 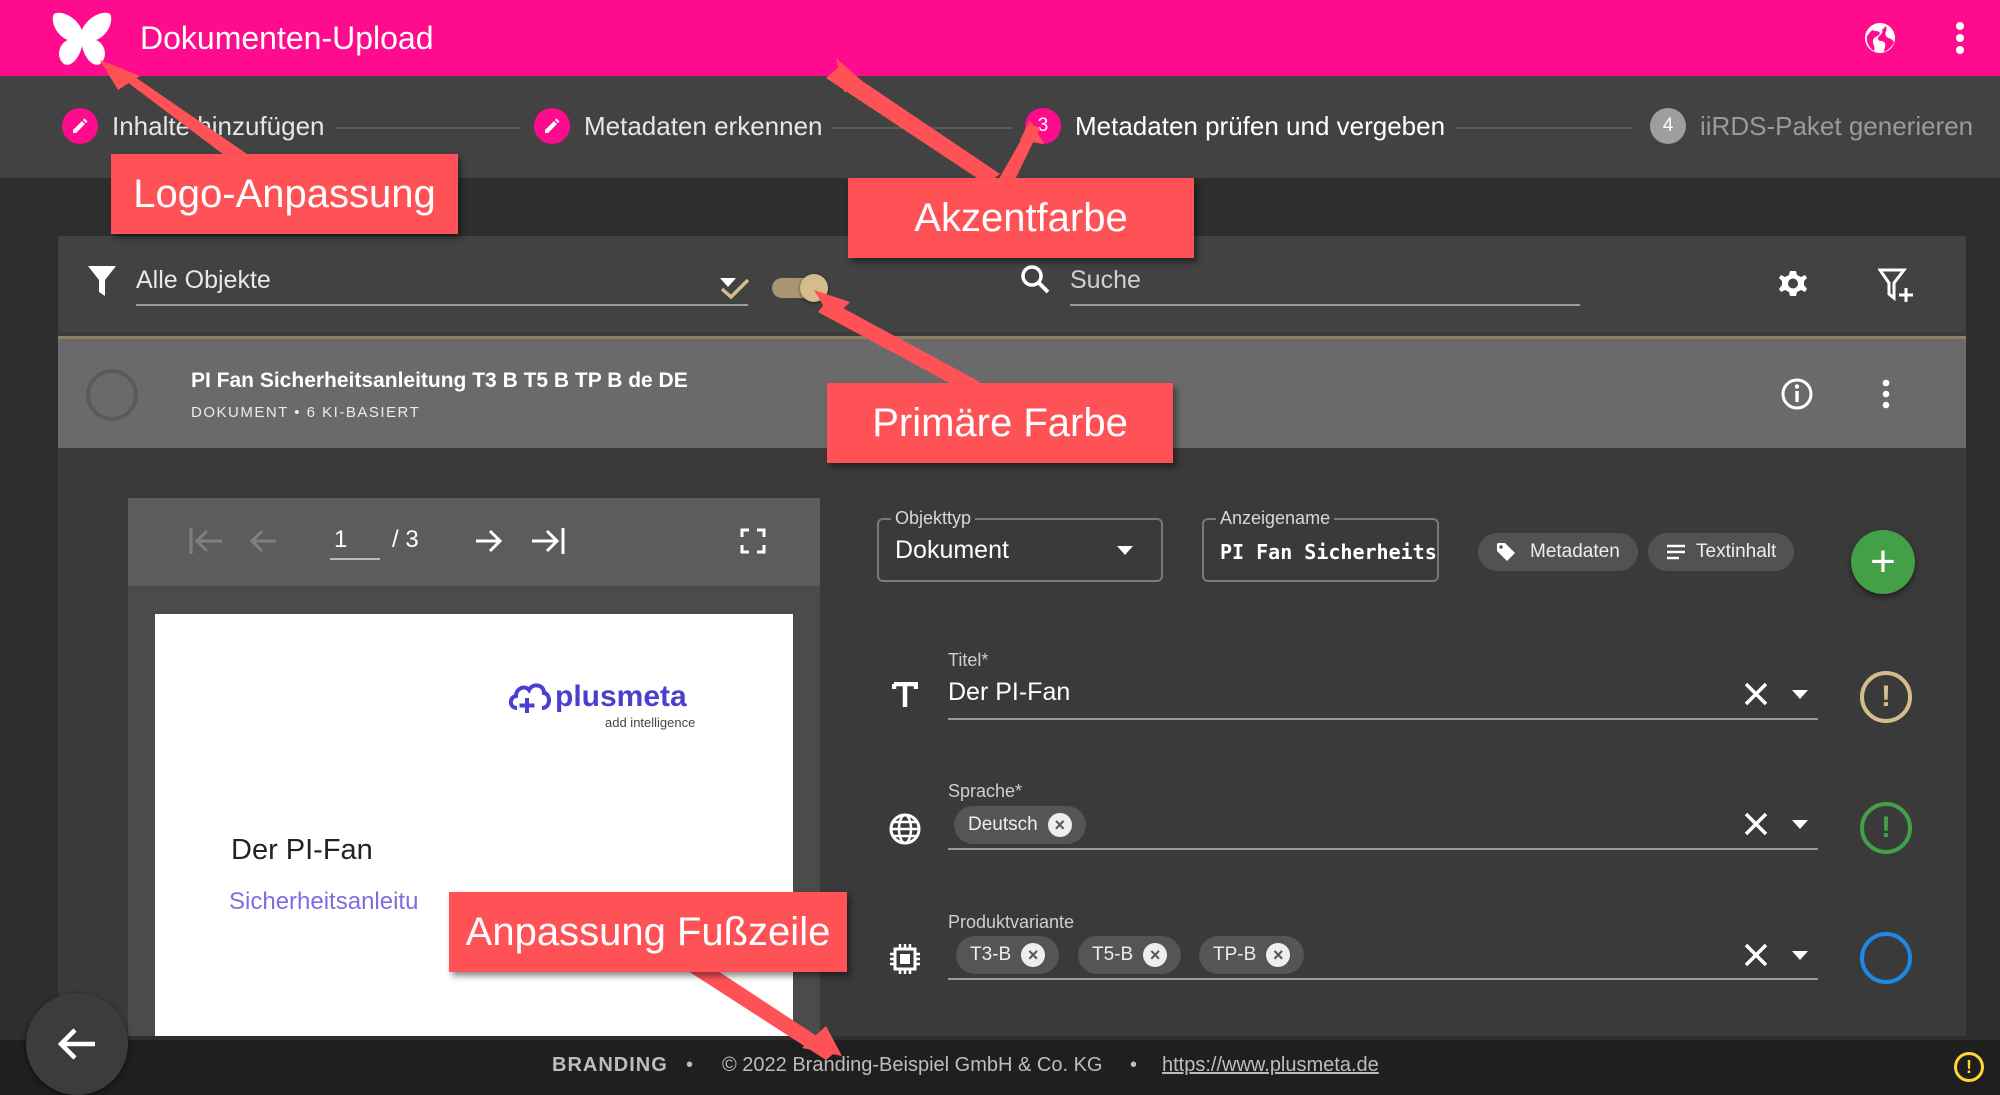 What do you see at coordinates (1969, 1067) in the screenshot?
I see `footer-warning-icon: !` at bounding box center [1969, 1067].